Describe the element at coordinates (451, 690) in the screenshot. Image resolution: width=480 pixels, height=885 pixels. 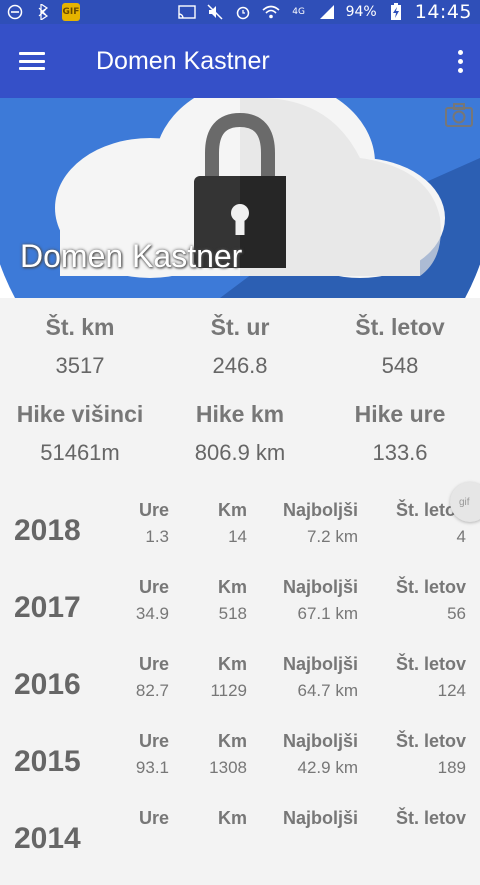
I see `year-flights: 124` at that location.